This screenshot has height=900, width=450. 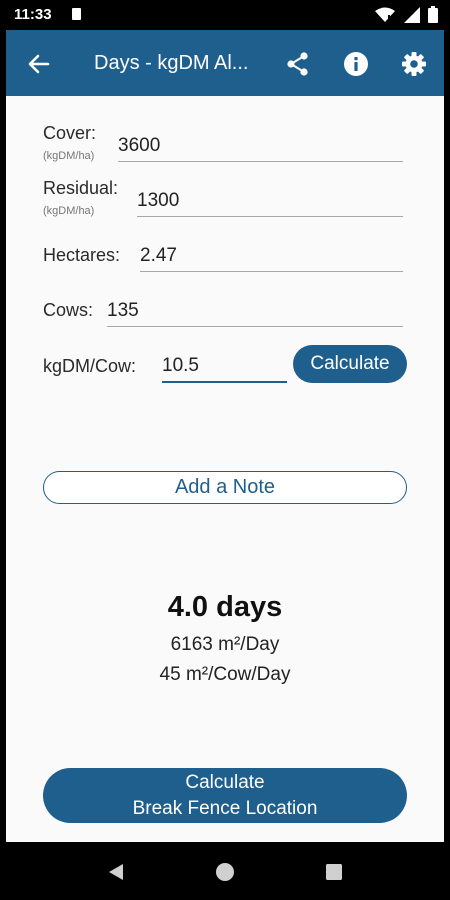 What do you see at coordinates (334, 872) in the screenshot?
I see `recents-square-icon` at bounding box center [334, 872].